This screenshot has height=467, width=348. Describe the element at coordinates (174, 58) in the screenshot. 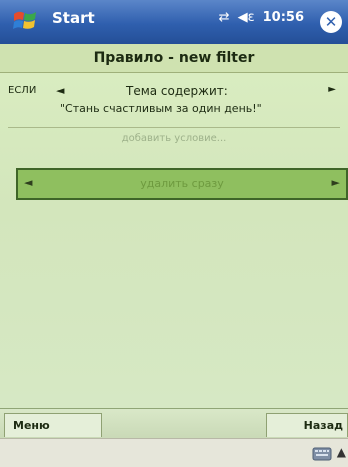

I see `rule-title: Правило - new filter` at that location.